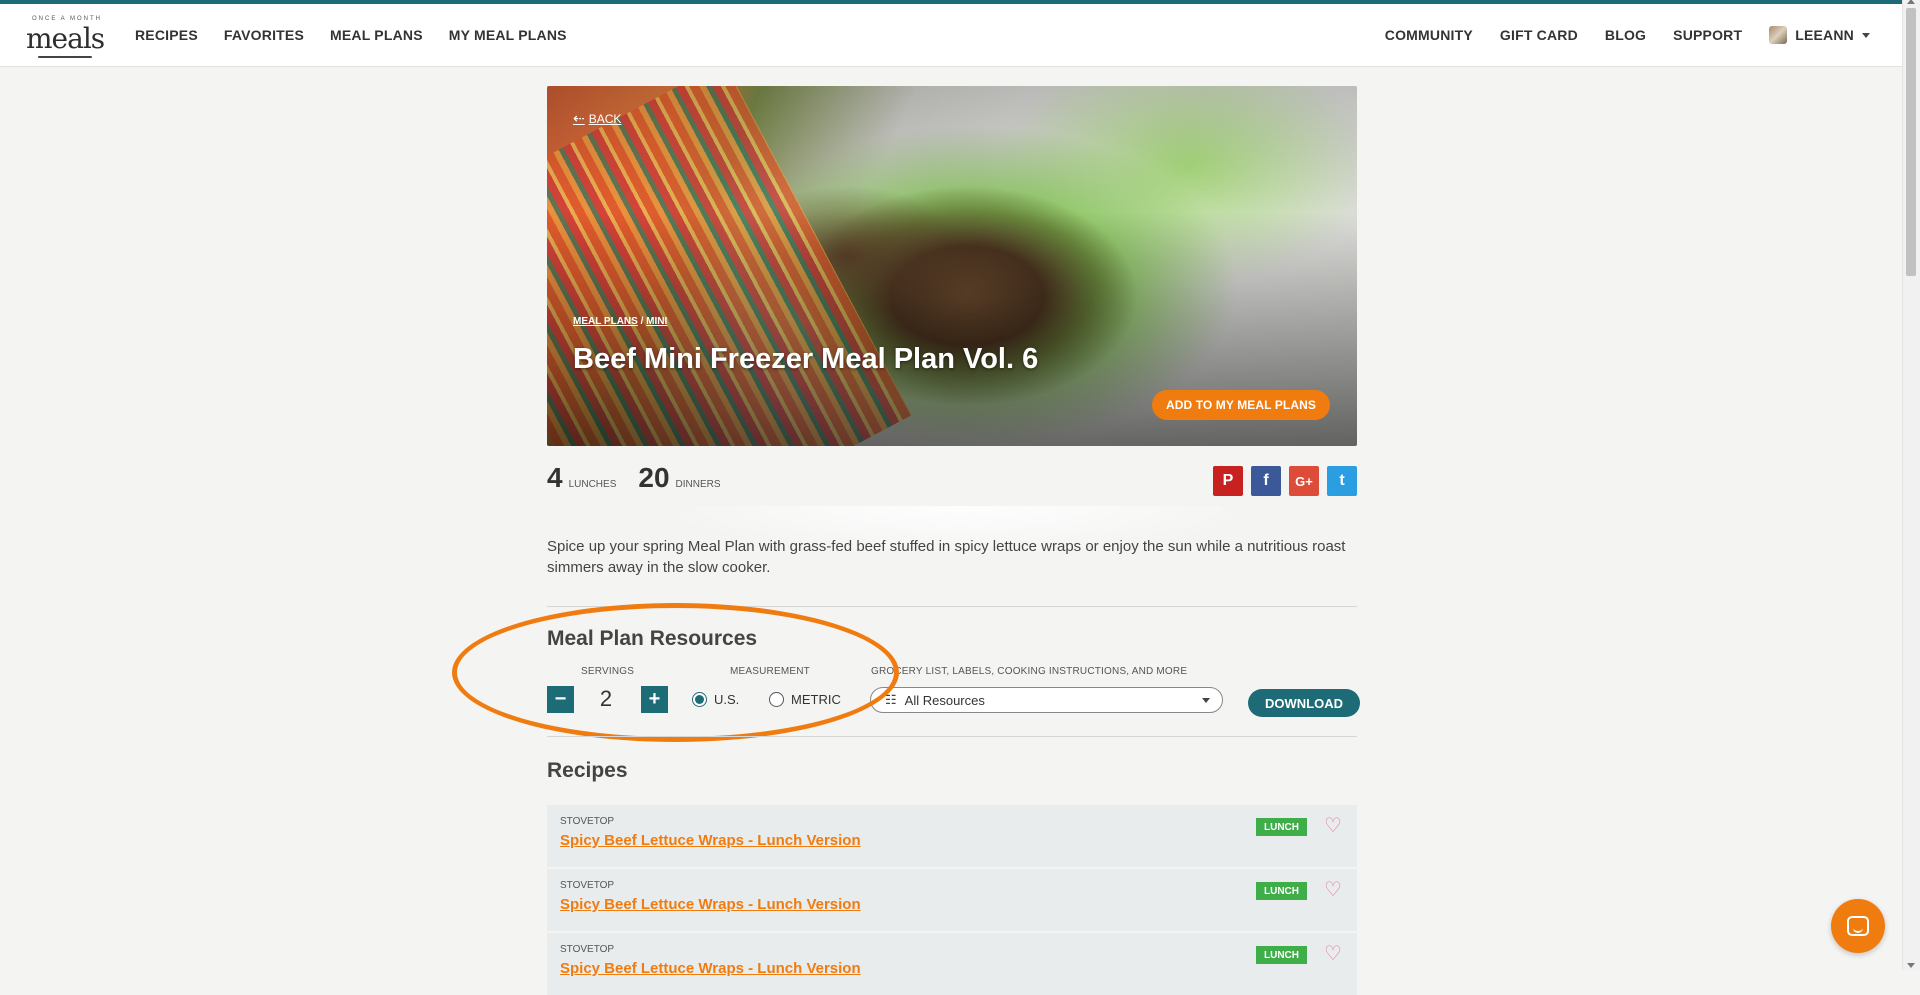 The height and width of the screenshot is (995, 1920). I want to click on back-label: BACK, so click(605, 118).